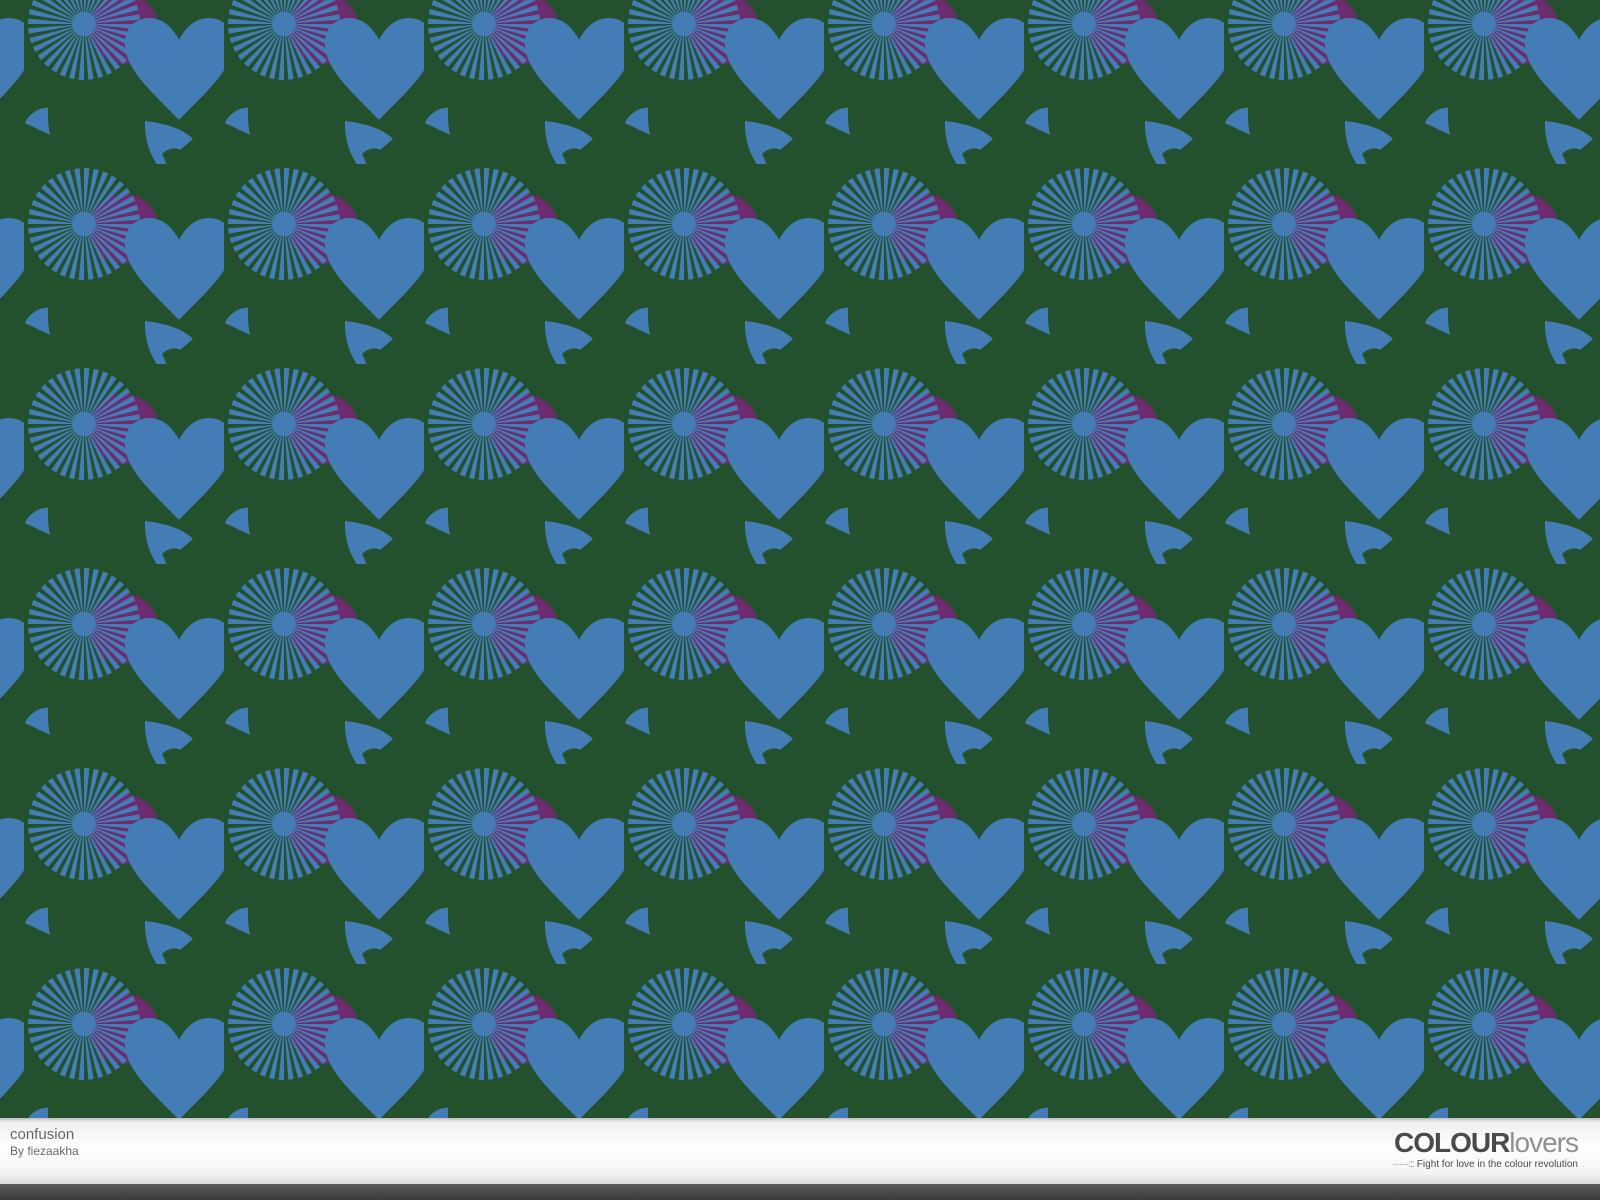 This screenshot has height=1200, width=1600. I want to click on brand-name-bold: COLOUR, so click(1451, 1142).